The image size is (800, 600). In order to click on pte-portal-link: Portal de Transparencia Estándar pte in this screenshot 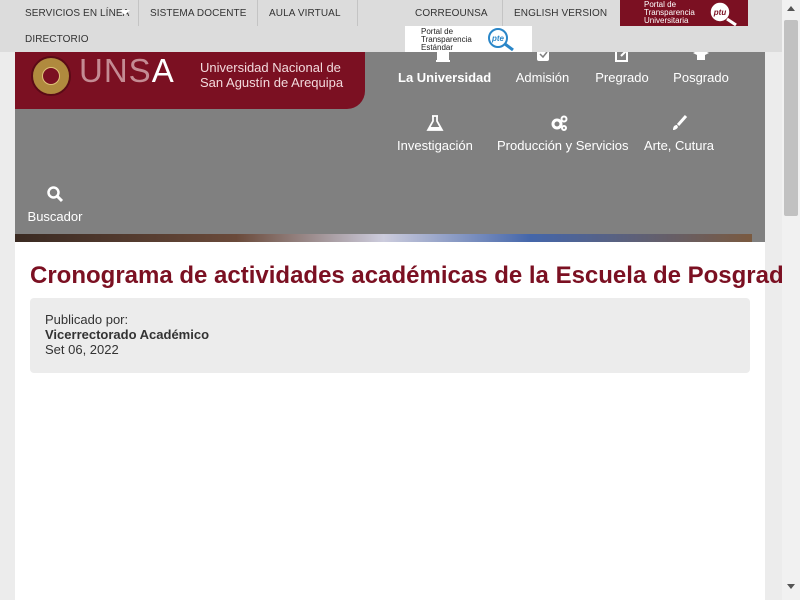, I will do `click(468, 39)`.